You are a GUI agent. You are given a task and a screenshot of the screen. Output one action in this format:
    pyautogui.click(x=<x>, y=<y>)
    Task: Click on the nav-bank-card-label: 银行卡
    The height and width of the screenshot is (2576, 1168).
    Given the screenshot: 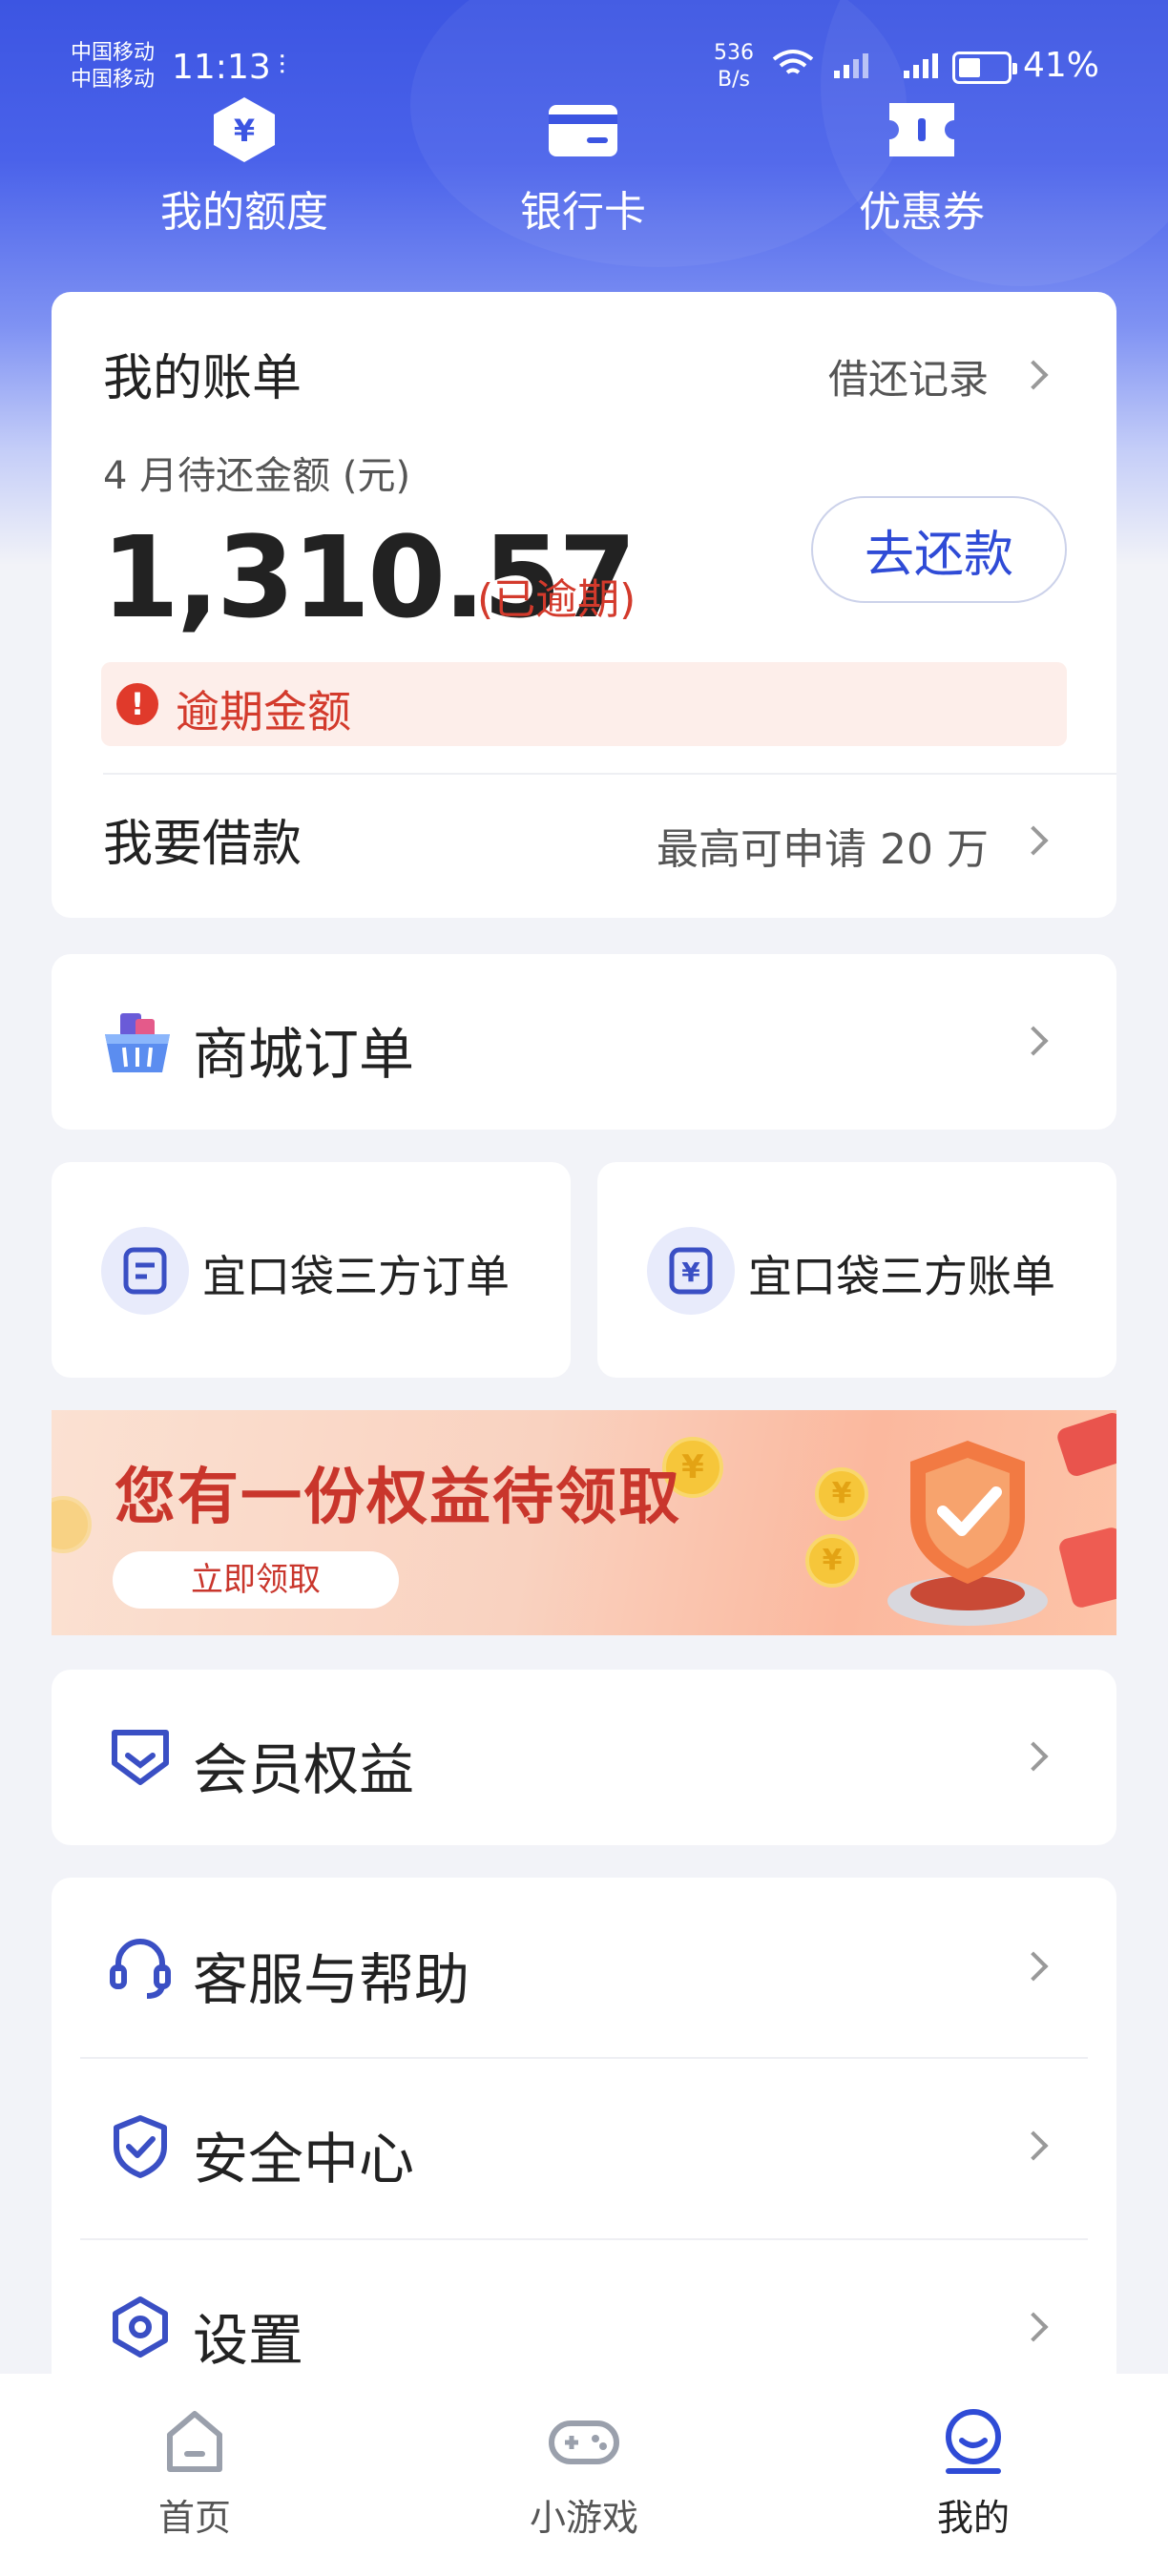 What is the action you would take?
    pyautogui.click(x=583, y=212)
    